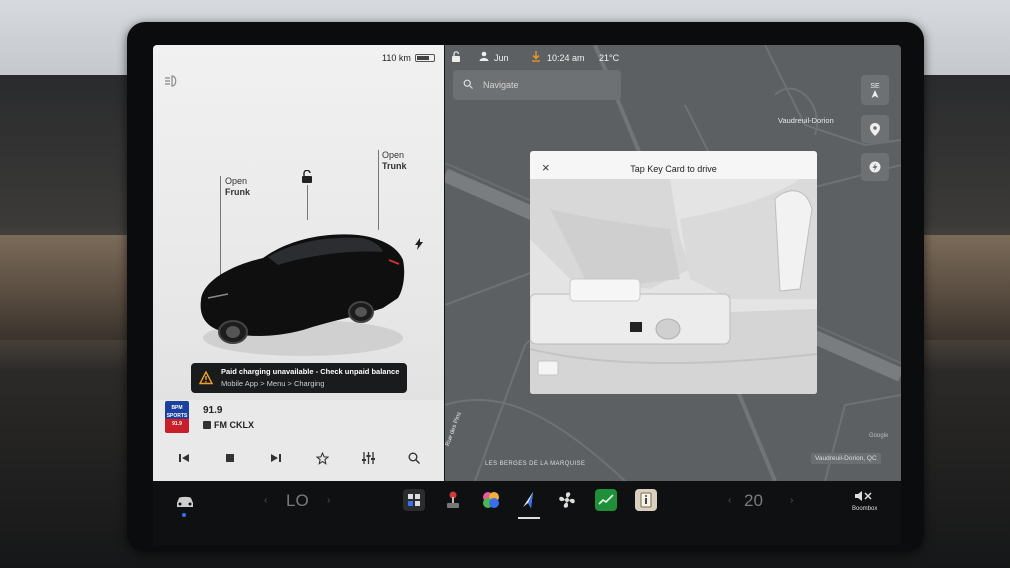  What do you see at coordinates (673, 169) in the screenshot?
I see `dialog-title: Tap Key Card to drive` at bounding box center [673, 169].